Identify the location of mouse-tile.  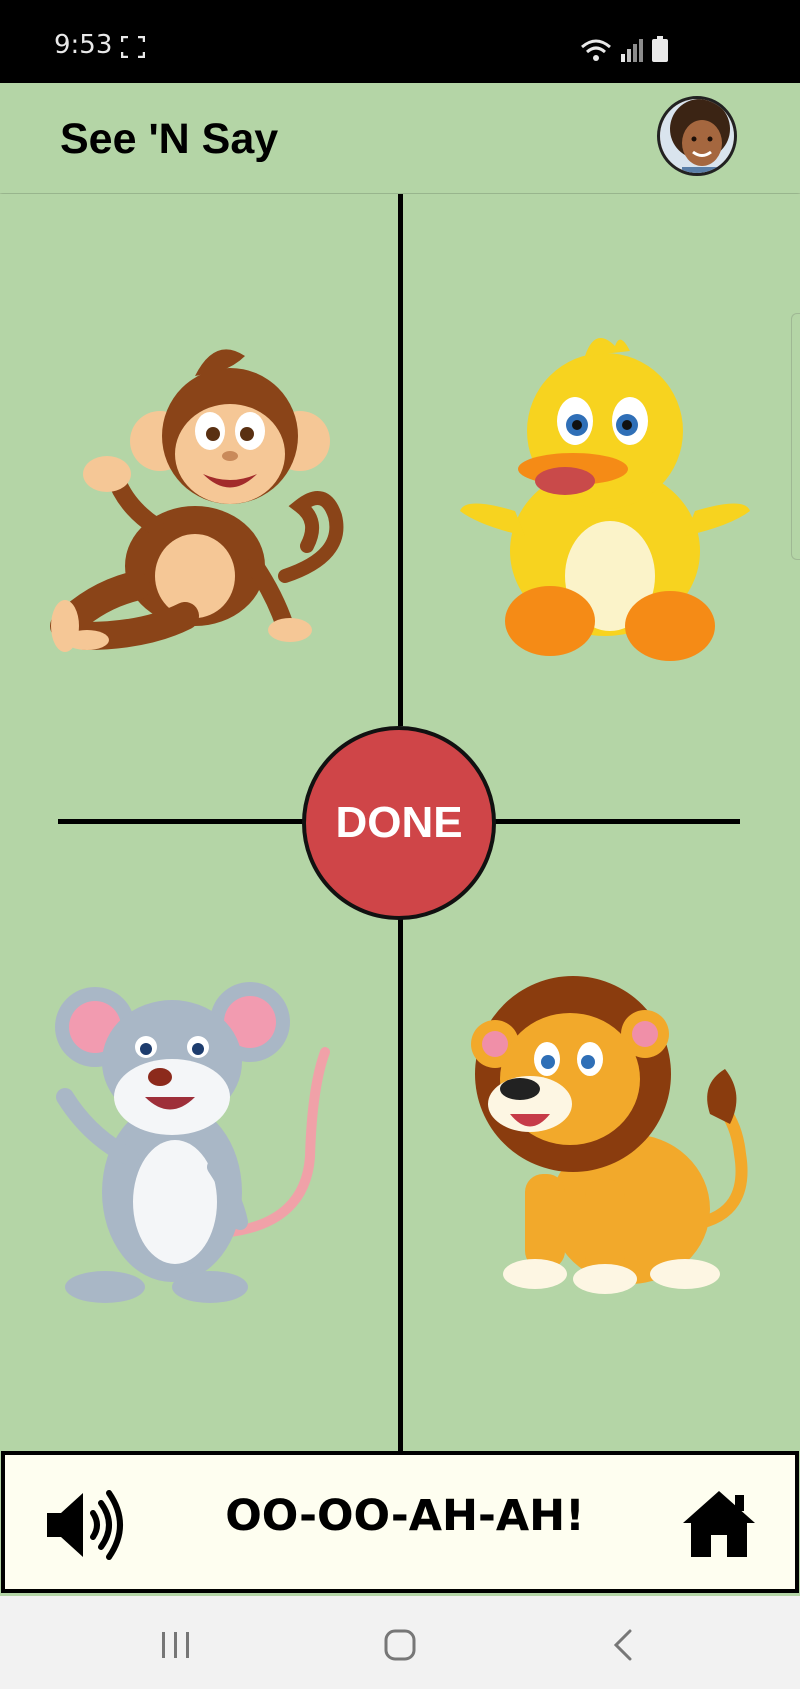
(190, 1137).